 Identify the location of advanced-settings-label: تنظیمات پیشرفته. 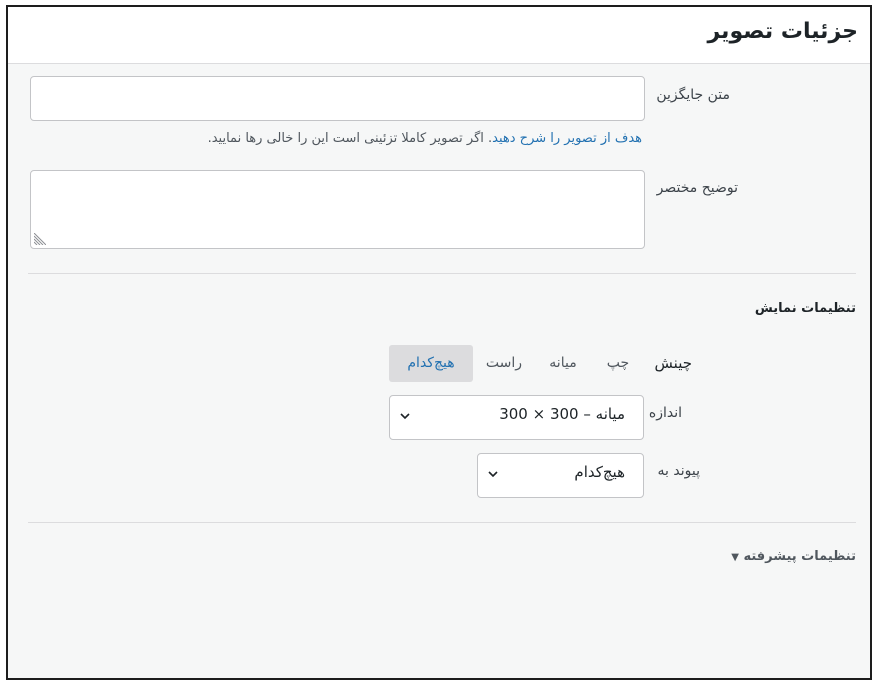
(799, 556).